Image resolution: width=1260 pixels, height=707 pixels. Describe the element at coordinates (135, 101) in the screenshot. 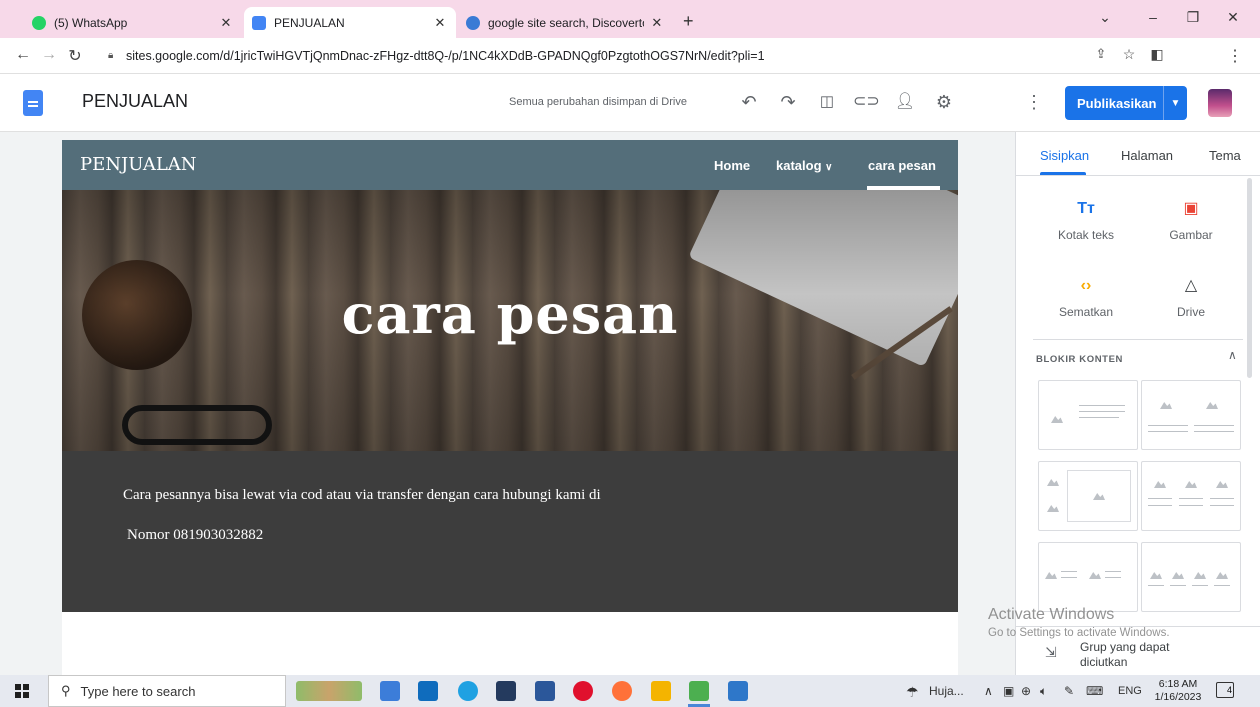

I see `site-document-title: PENJUALAN` at that location.